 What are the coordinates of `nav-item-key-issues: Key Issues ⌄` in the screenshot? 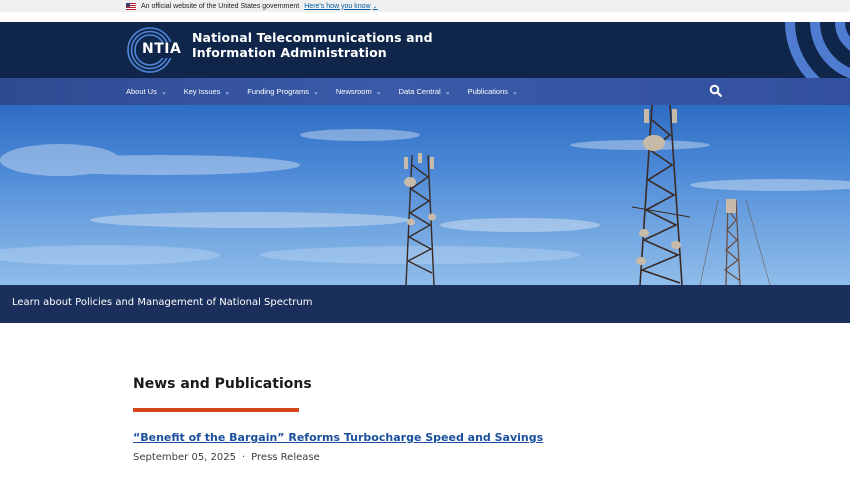 It's located at (207, 91).